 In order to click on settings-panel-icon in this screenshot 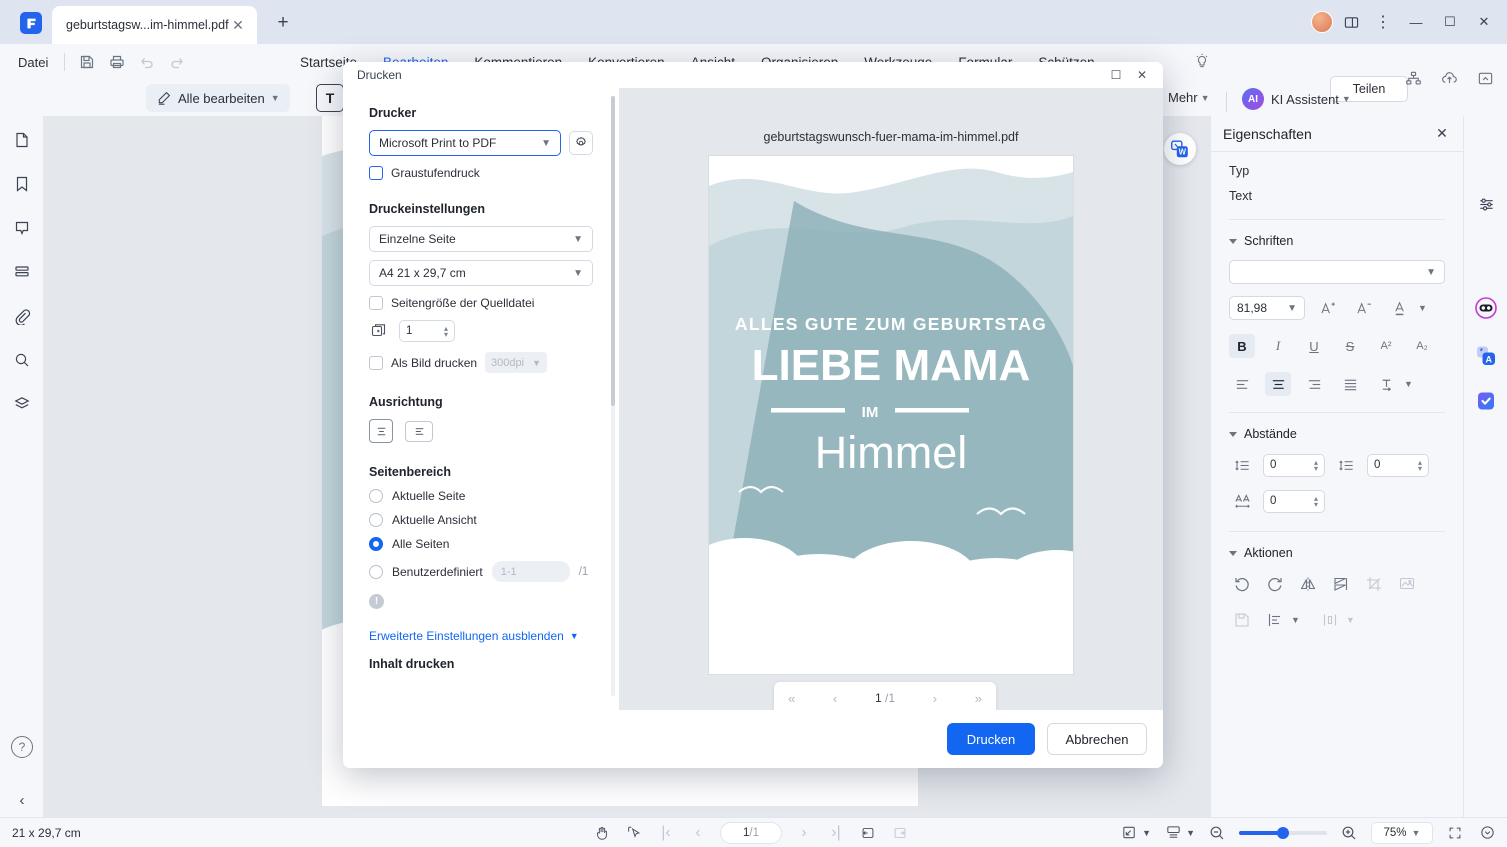, I will do `click(1486, 204)`.